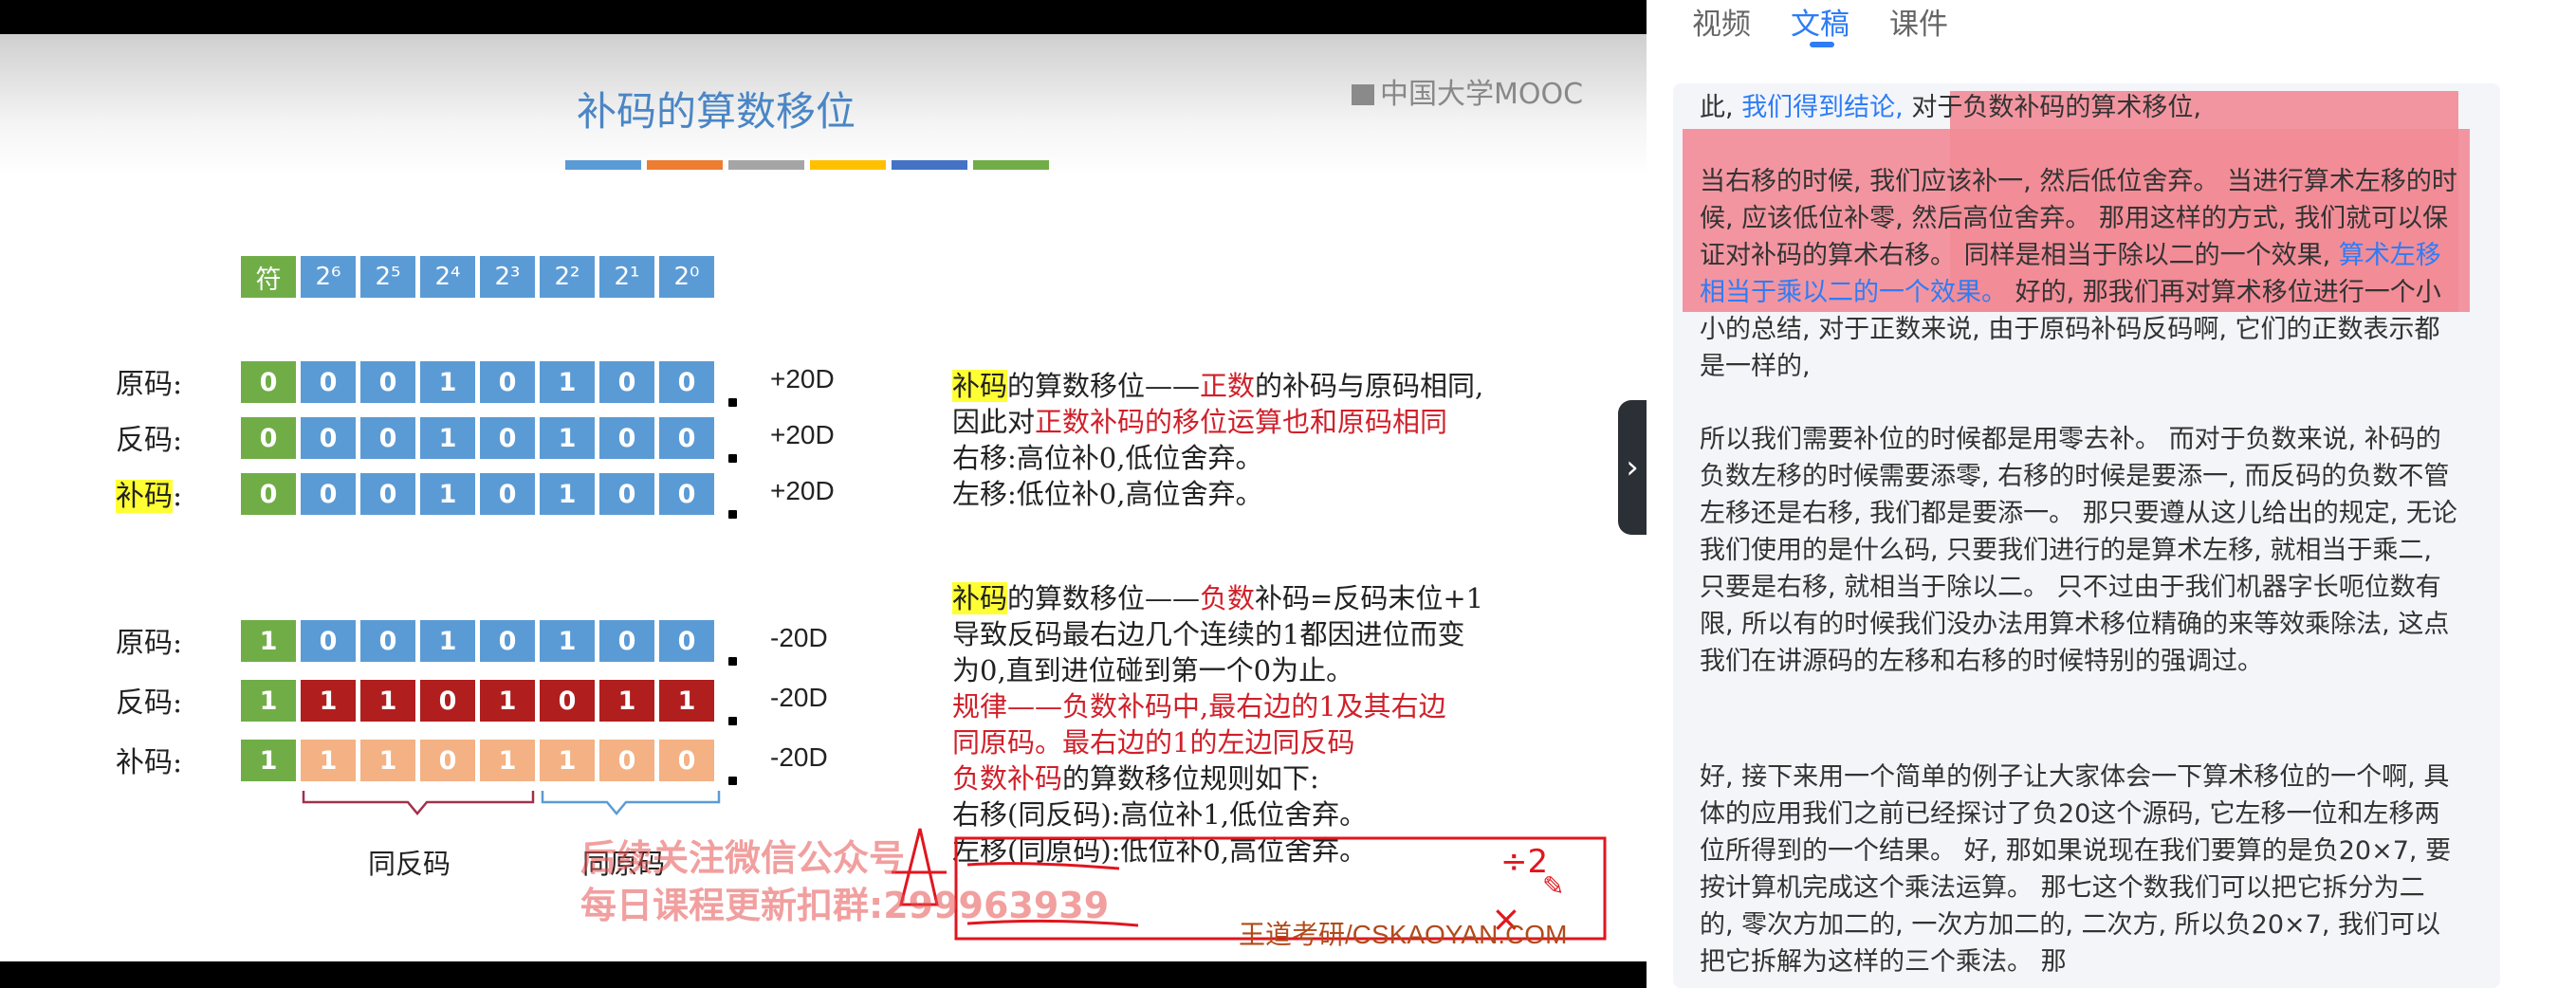 The width and height of the screenshot is (2576, 988). What do you see at coordinates (802, 435) in the screenshot?
I see `pos-fanma-value: +20D` at bounding box center [802, 435].